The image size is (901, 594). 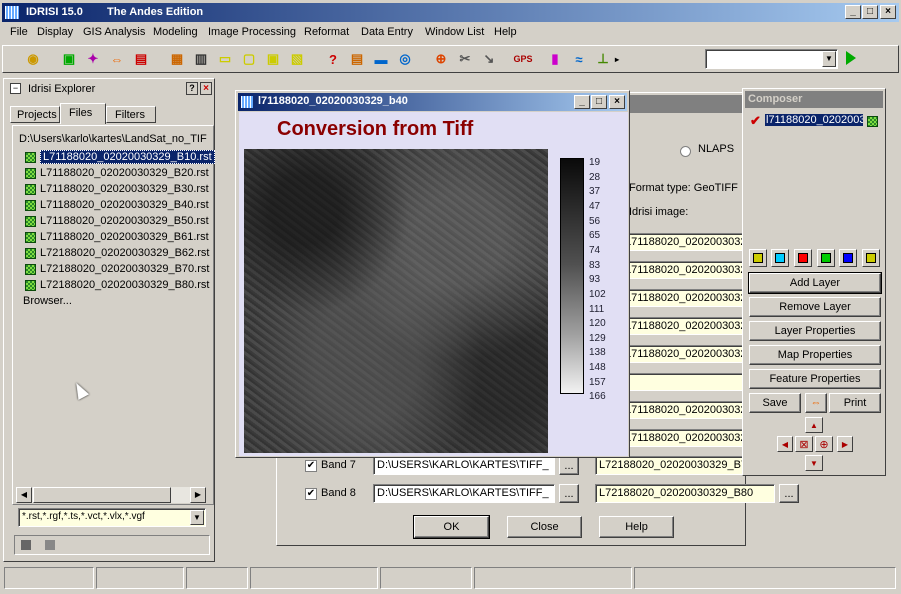 What do you see at coordinates (83, 113) in the screenshot?
I see `tab-files: Files` at bounding box center [83, 113].